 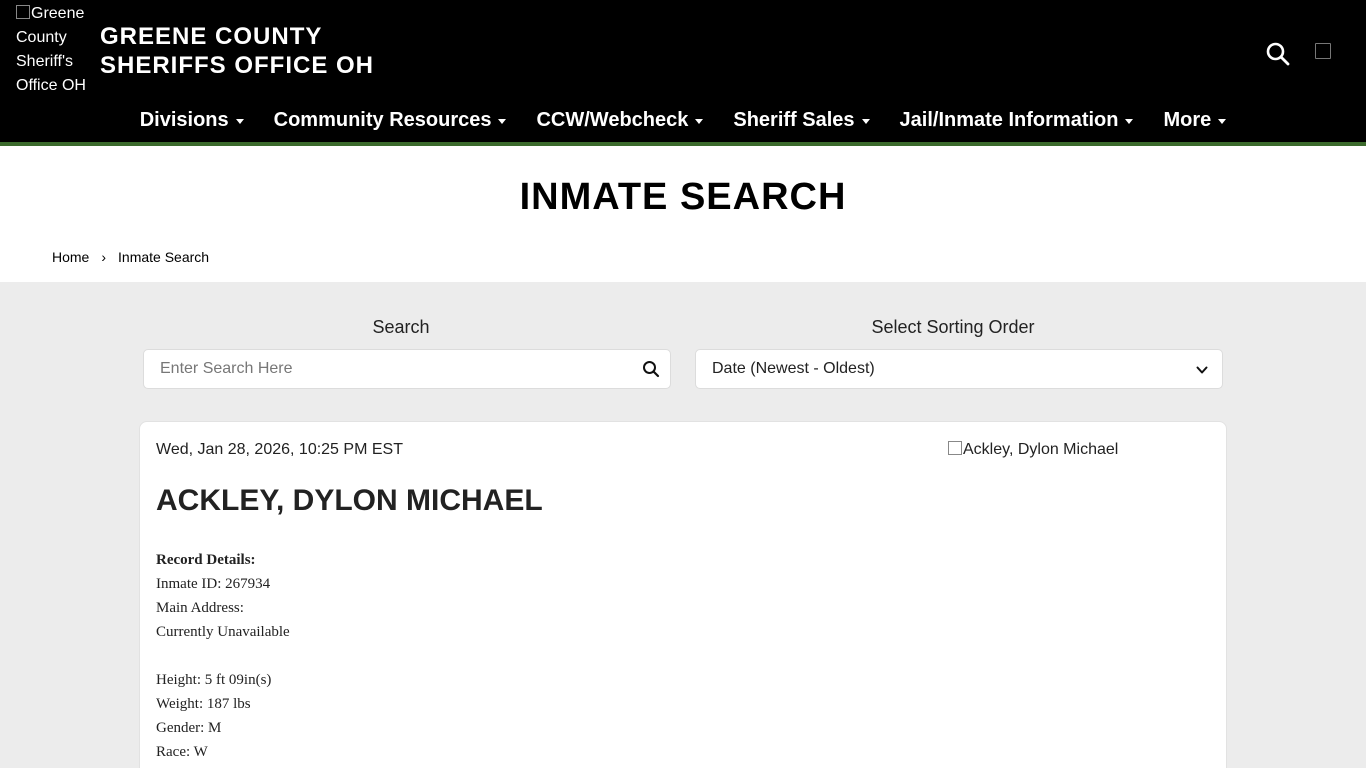 What do you see at coordinates (200, 608) in the screenshot?
I see `main-address-label: Main Address:` at bounding box center [200, 608].